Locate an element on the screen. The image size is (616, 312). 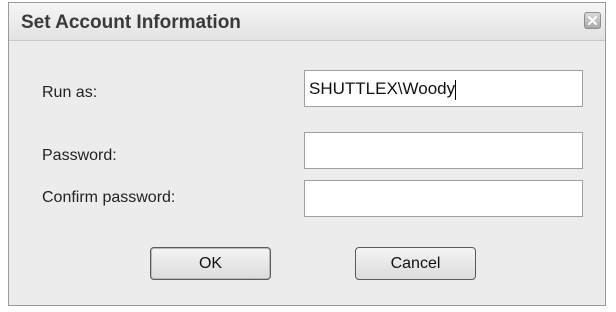
run-as-label: Run as: is located at coordinates (70, 92).